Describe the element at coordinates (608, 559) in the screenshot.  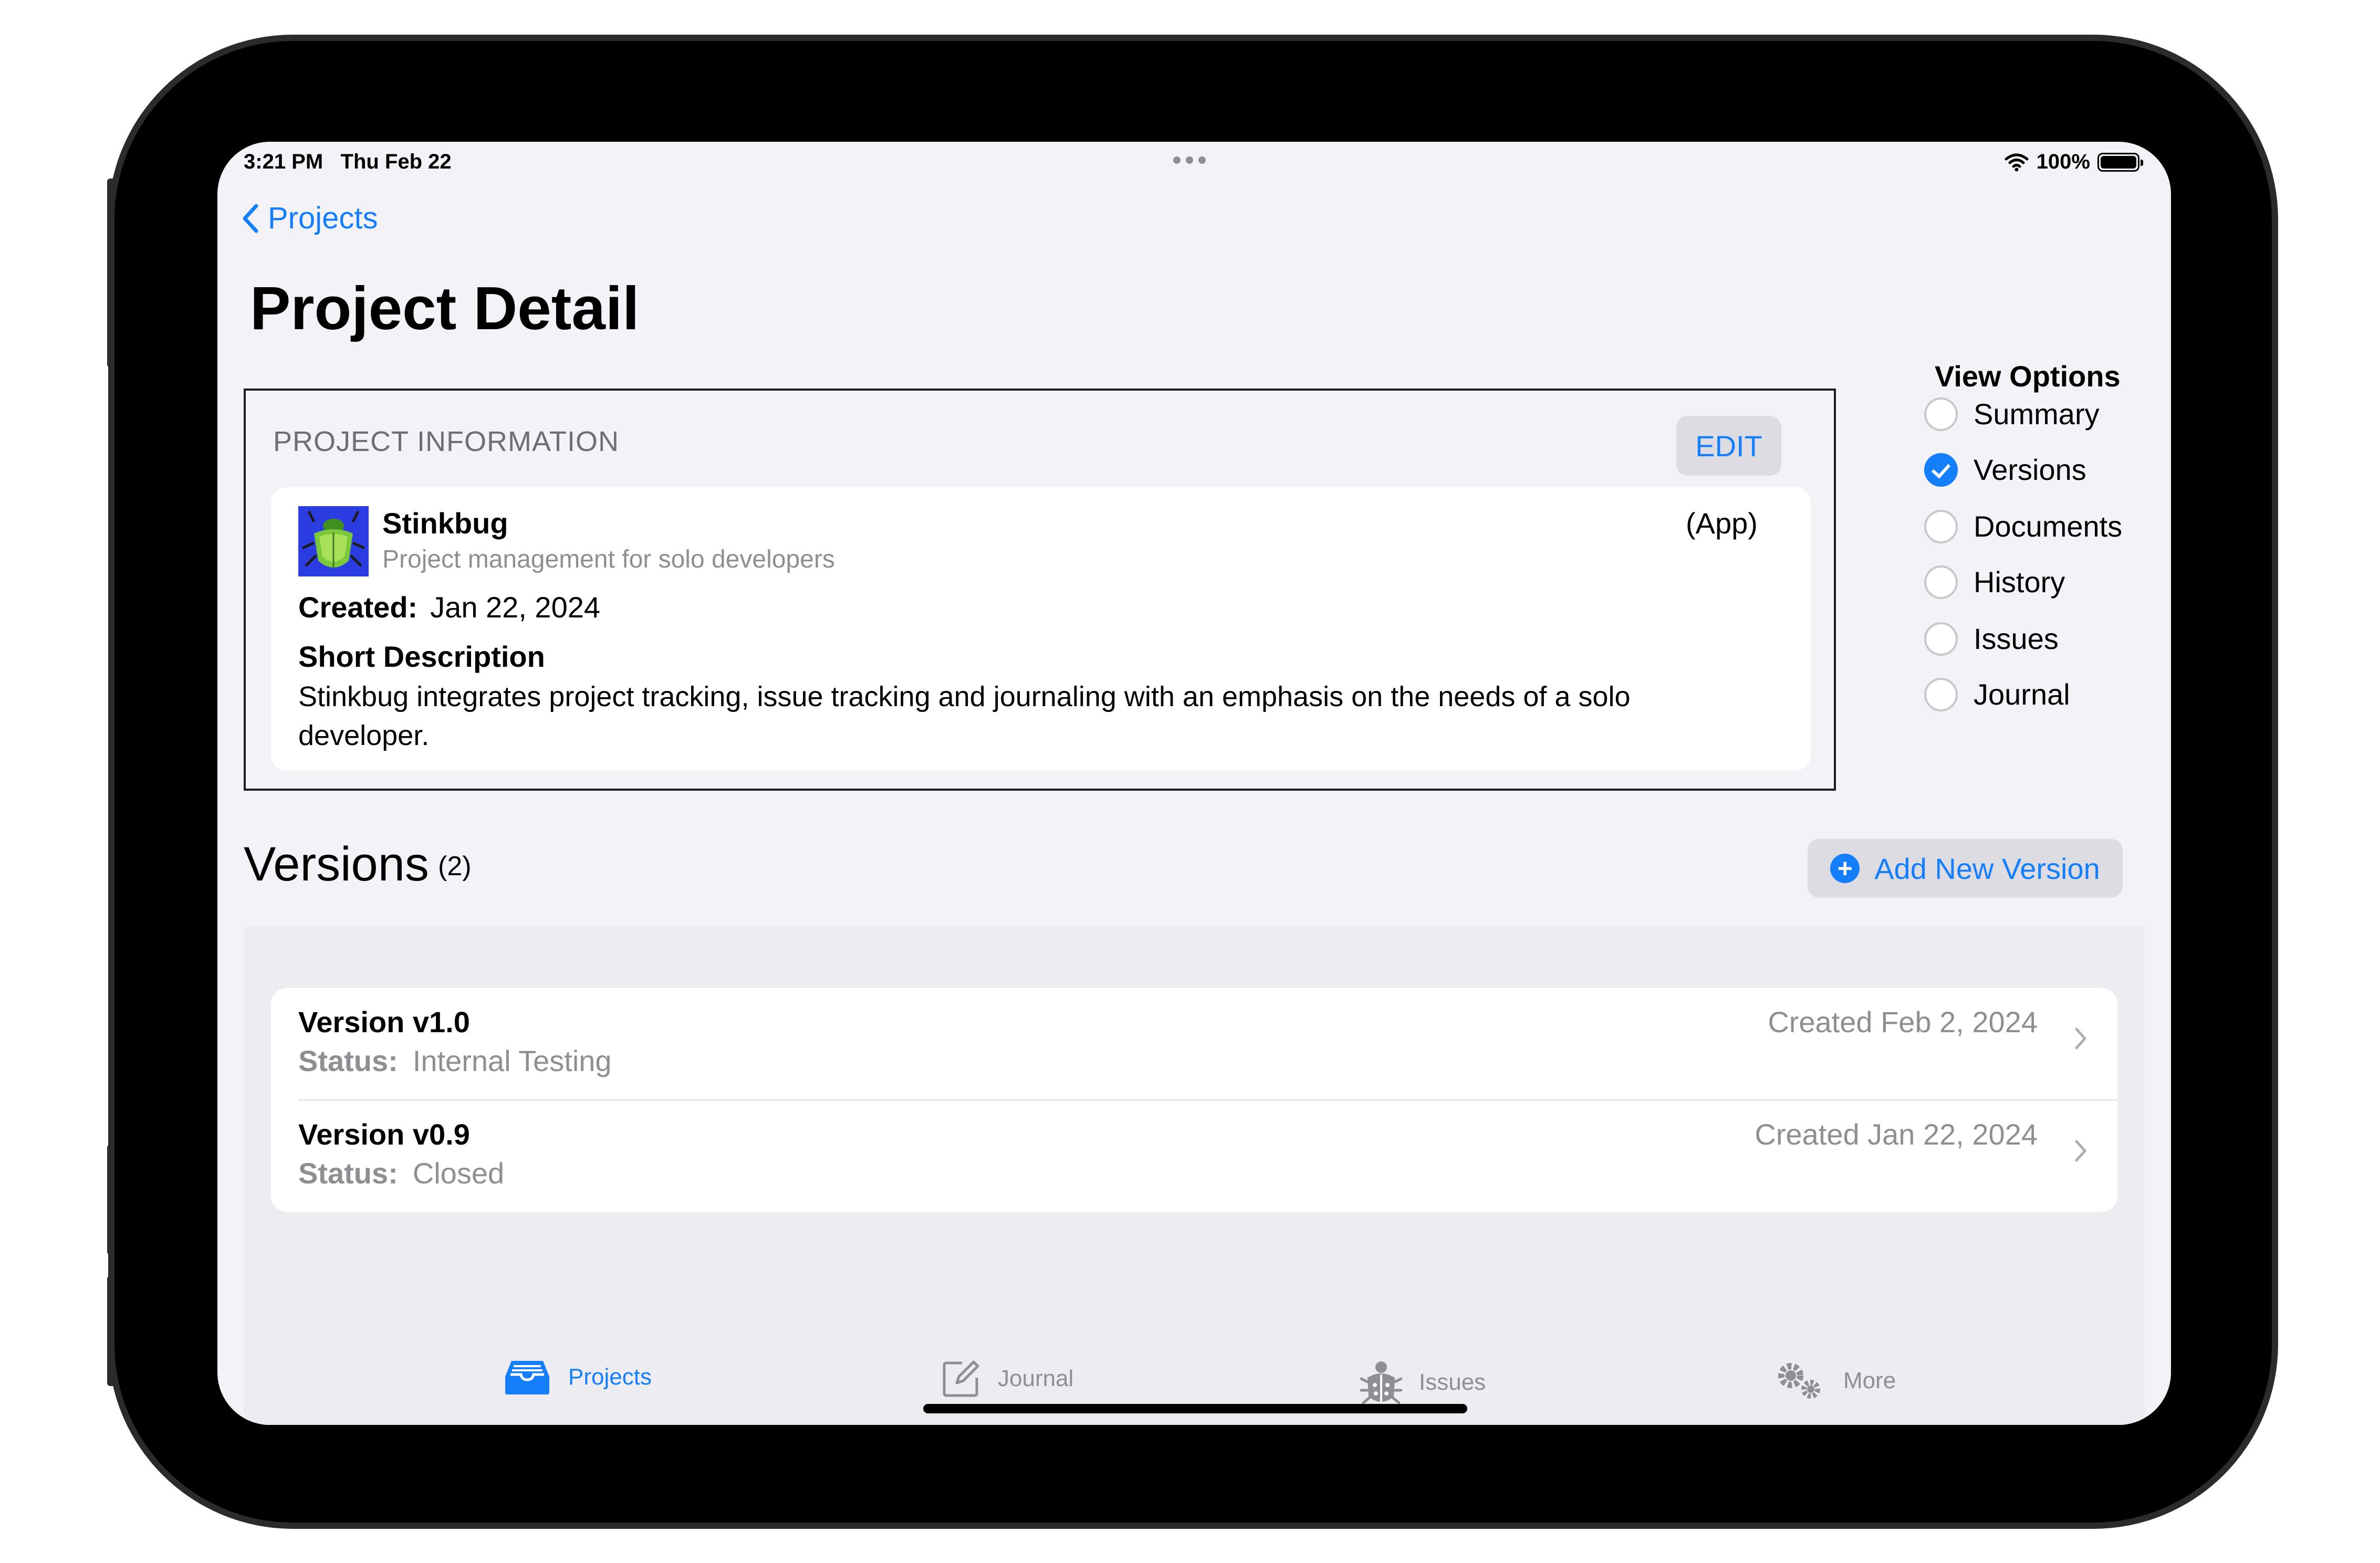
I see `project-subtitle: Project management for solo developers` at that location.